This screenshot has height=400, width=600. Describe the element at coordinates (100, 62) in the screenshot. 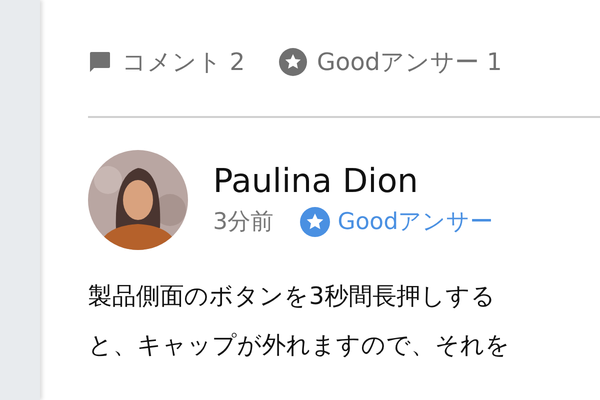

I see `comment-icon` at that location.